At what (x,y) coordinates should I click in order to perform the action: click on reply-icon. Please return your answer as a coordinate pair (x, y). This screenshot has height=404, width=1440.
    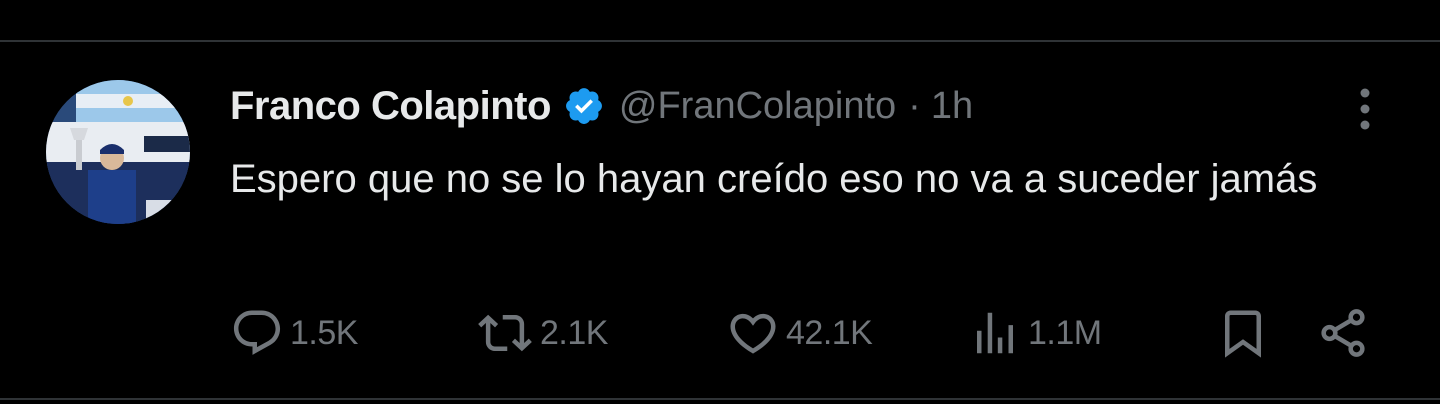
    Looking at the image, I should click on (257, 332).